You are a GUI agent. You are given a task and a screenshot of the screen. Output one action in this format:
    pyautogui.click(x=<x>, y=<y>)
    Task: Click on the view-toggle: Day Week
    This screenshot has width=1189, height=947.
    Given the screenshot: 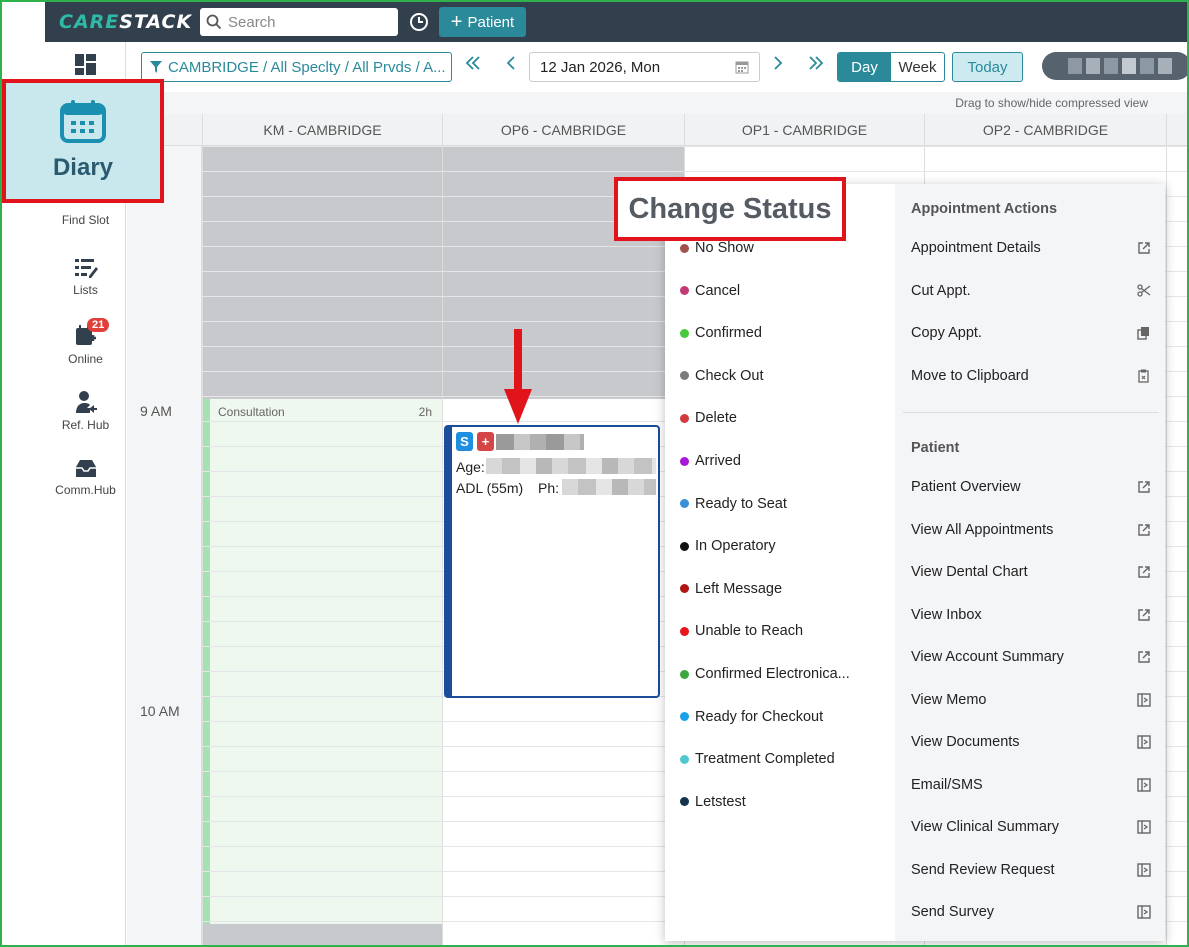 What is the action you would take?
    pyautogui.click(x=891, y=67)
    